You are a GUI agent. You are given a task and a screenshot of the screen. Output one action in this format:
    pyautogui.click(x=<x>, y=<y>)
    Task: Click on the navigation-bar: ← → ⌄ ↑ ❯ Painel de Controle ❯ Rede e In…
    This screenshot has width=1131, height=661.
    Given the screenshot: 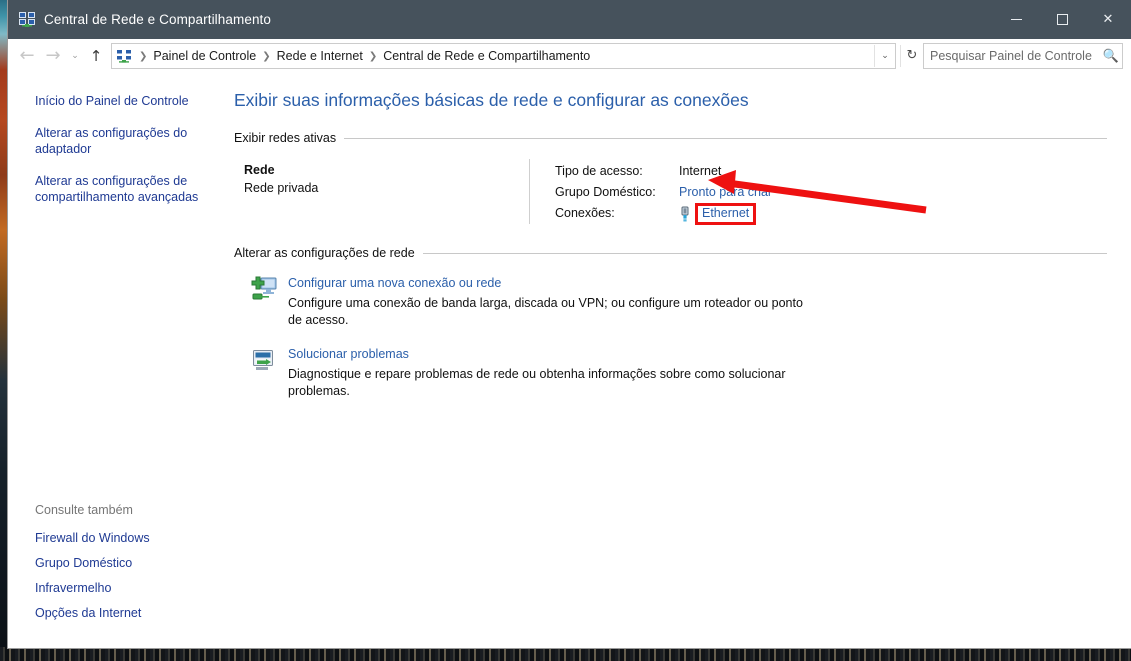 What is the action you would take?
    pyautogui.click(x=569, y=56)
    